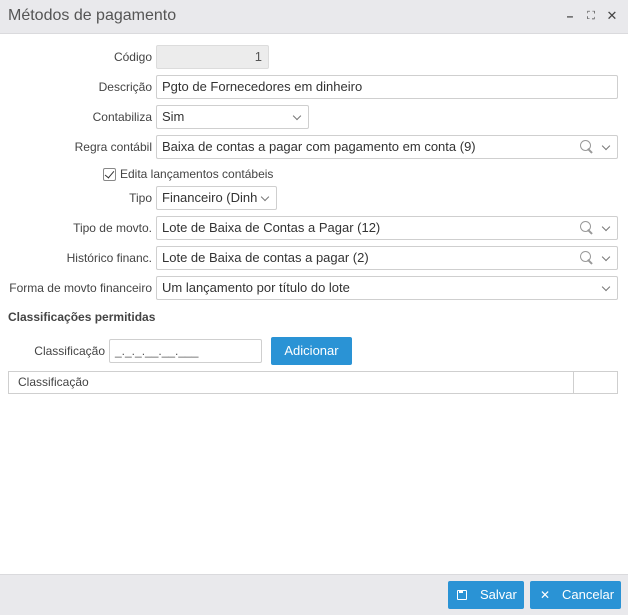 The image size is (628, 615). What do you see at coordinates (80, 288) in the screenshot?
I see `forma-movto-label: Forma de movto financeiro` at bounding box center [80, 288].